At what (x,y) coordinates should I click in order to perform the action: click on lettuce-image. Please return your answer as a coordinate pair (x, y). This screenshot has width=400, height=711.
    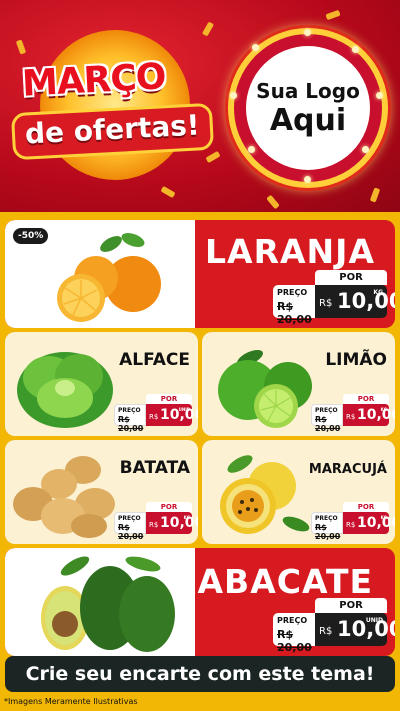
    Looking at the image, I should click on (65, 390).